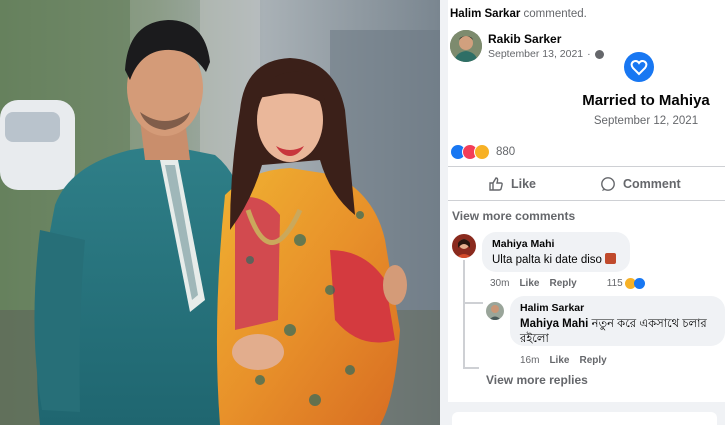 The height and width of the screenshot is (425, 725). I want to click on comment-text: Ulta palta ki date diso, so click(556, 260).